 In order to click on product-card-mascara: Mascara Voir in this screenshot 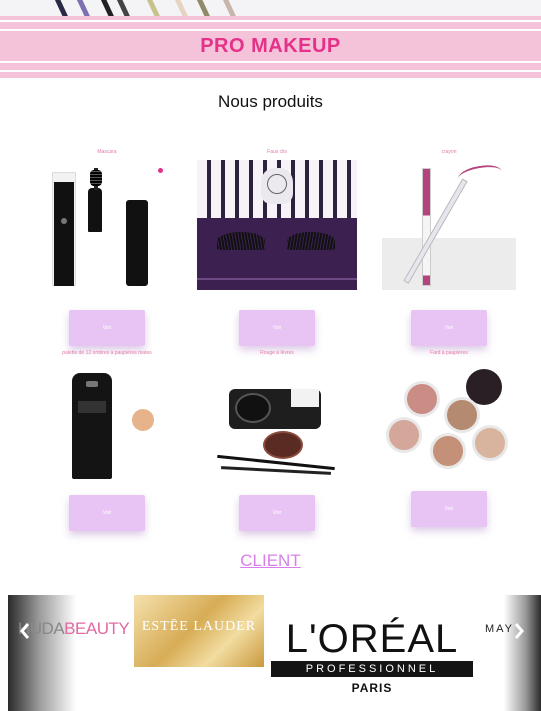, I will do `click(107, 247)`.